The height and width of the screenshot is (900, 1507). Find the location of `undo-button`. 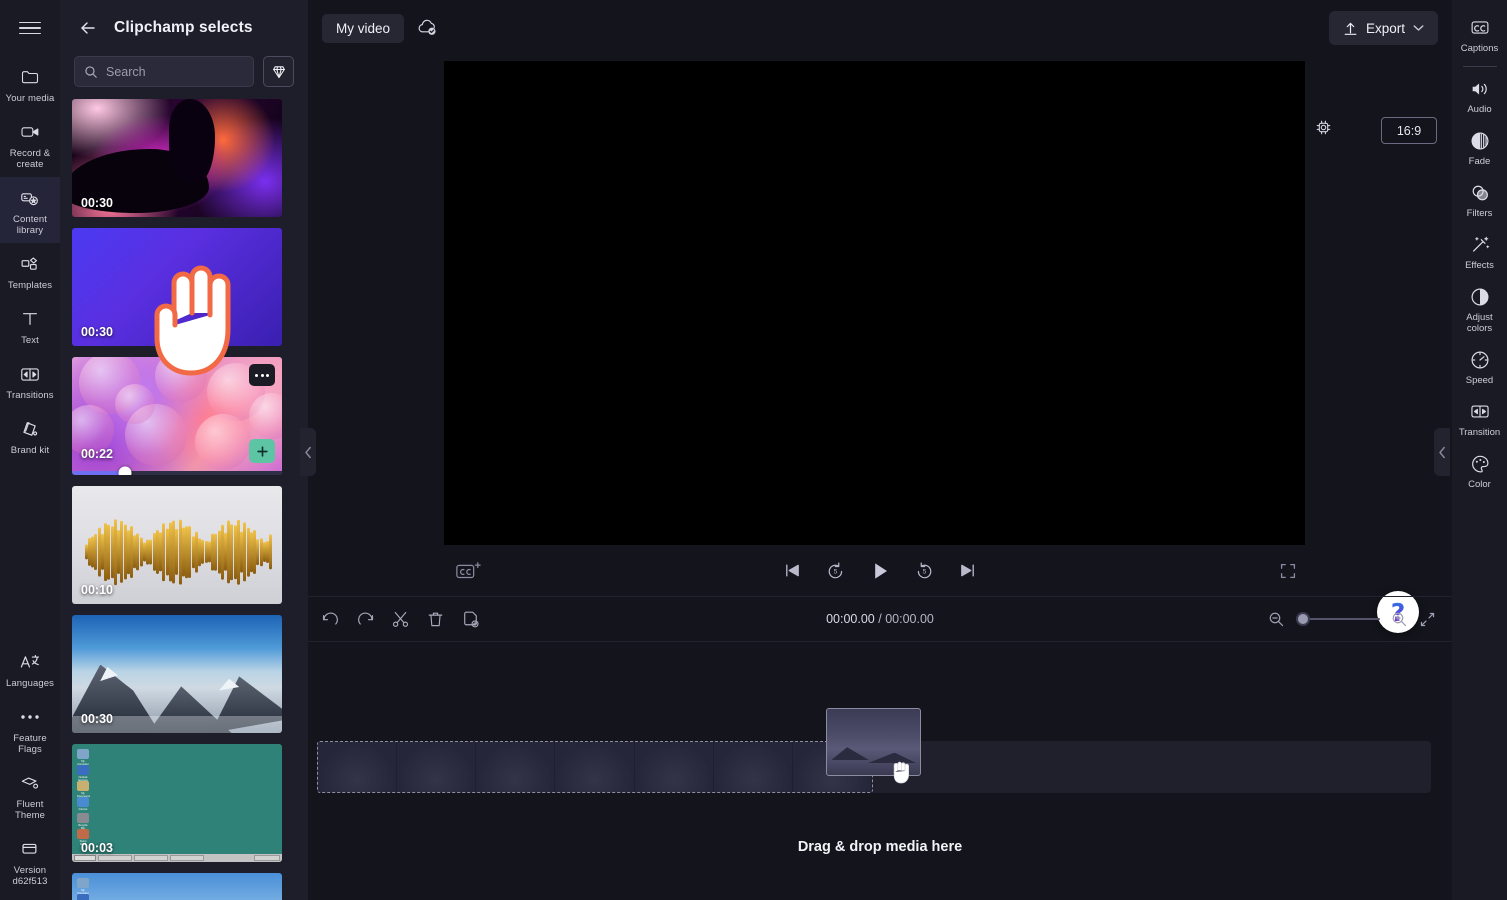

undo-button is located at coordinates (330, 619).